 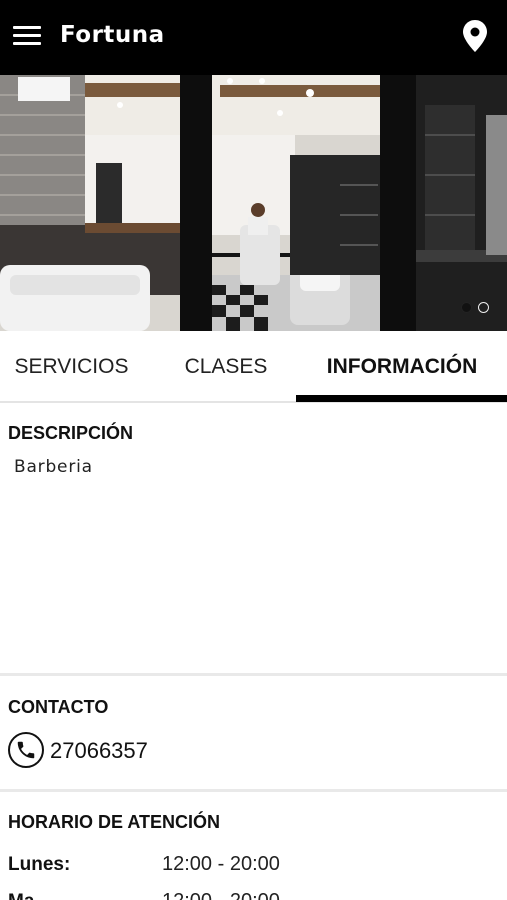 I want to click on description-text: Barberia, so click(x=53, y=467).